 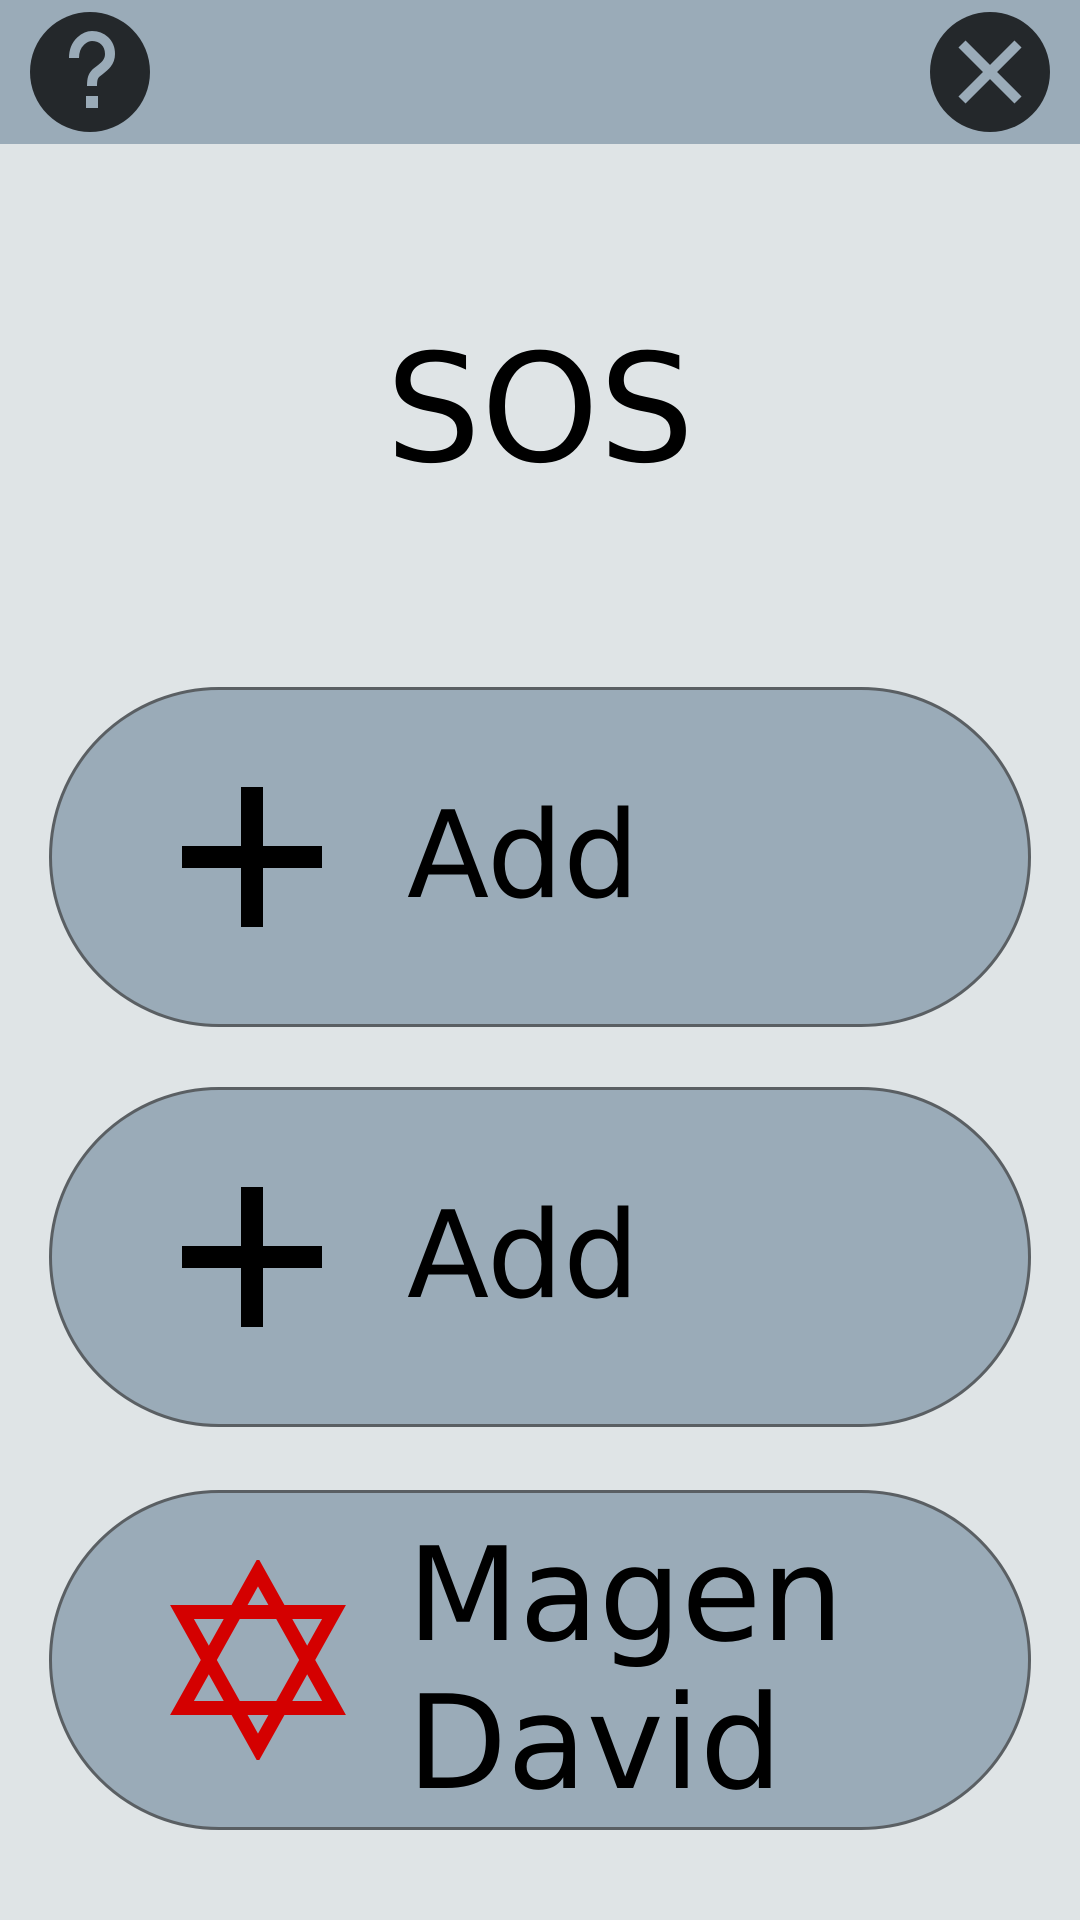 I want to click on star-of-david-icon, so click(x=258, y=1660).